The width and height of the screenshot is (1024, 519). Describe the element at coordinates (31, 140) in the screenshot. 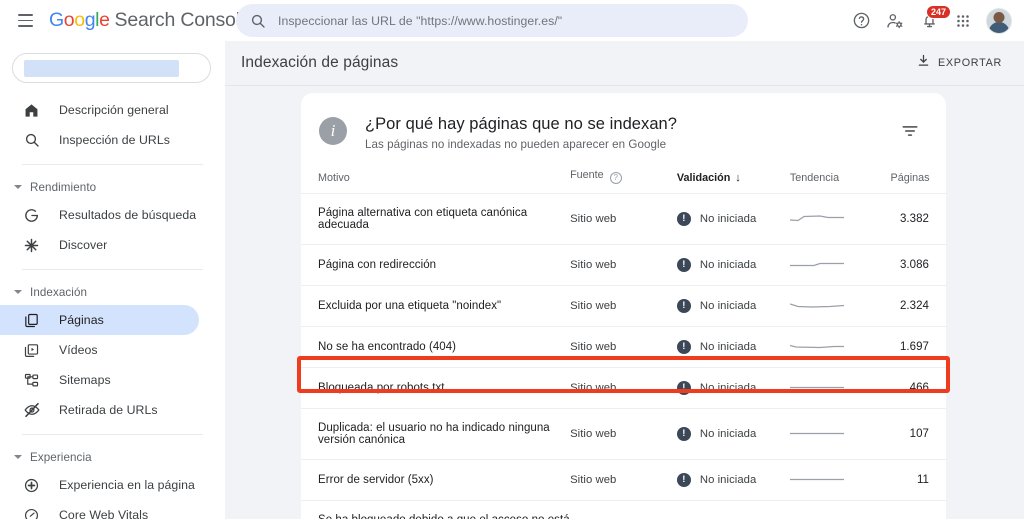

I see `search-icon` at that location.